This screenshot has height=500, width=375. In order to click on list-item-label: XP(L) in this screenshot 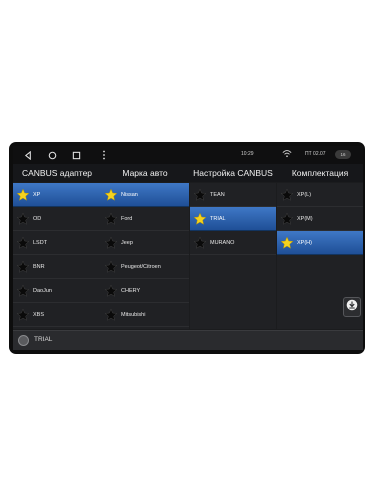, I will do `click(304, 194)`.